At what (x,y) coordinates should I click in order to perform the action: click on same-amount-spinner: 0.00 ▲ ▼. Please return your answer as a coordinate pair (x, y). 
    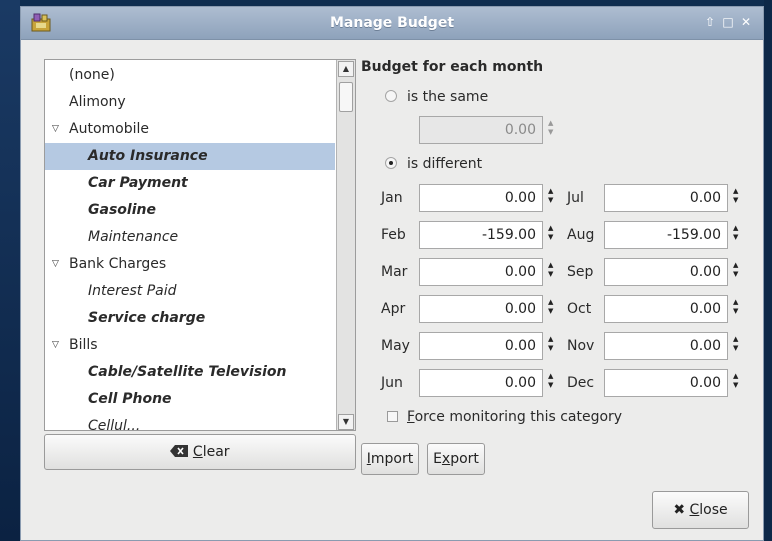
    Looking at the image, I should click on (490, 130).